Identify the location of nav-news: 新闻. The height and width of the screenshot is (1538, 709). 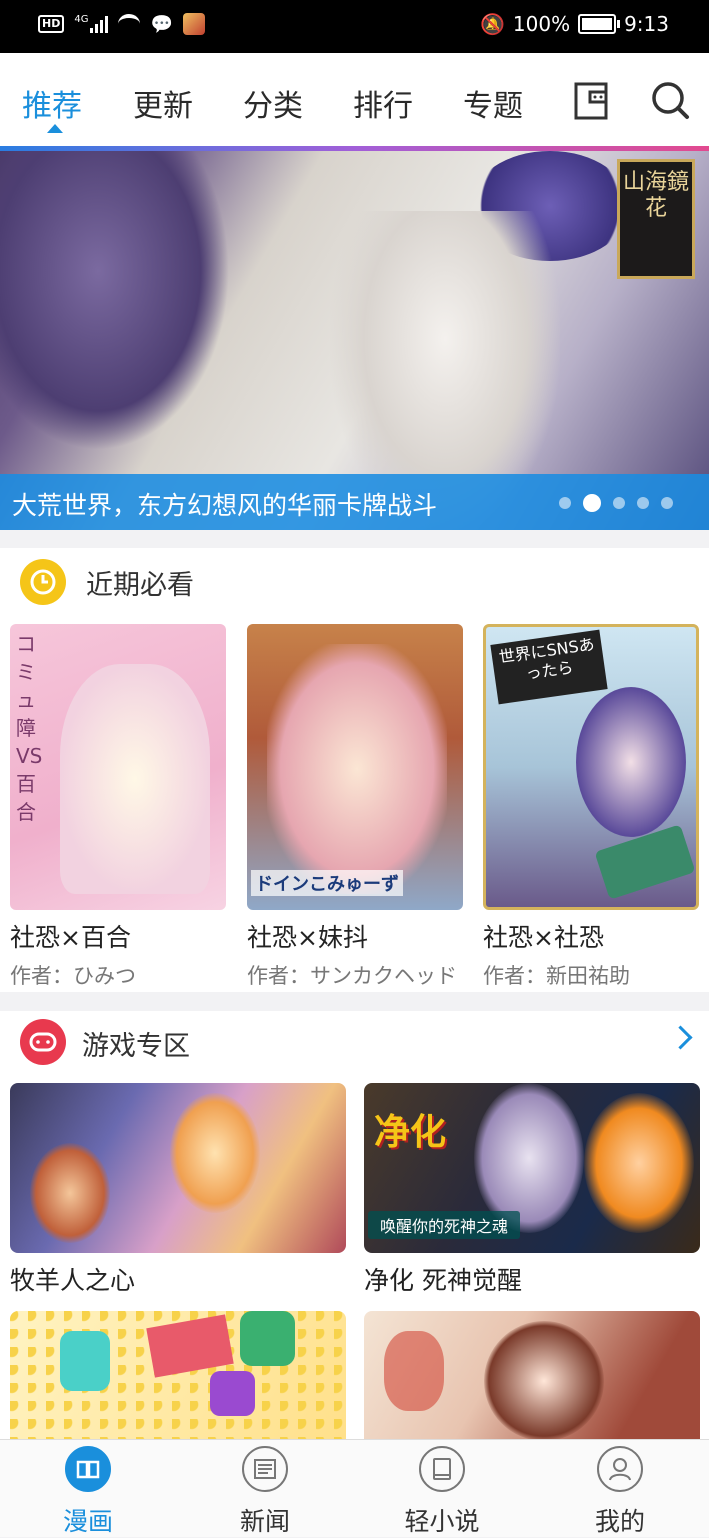
(265, 1492).